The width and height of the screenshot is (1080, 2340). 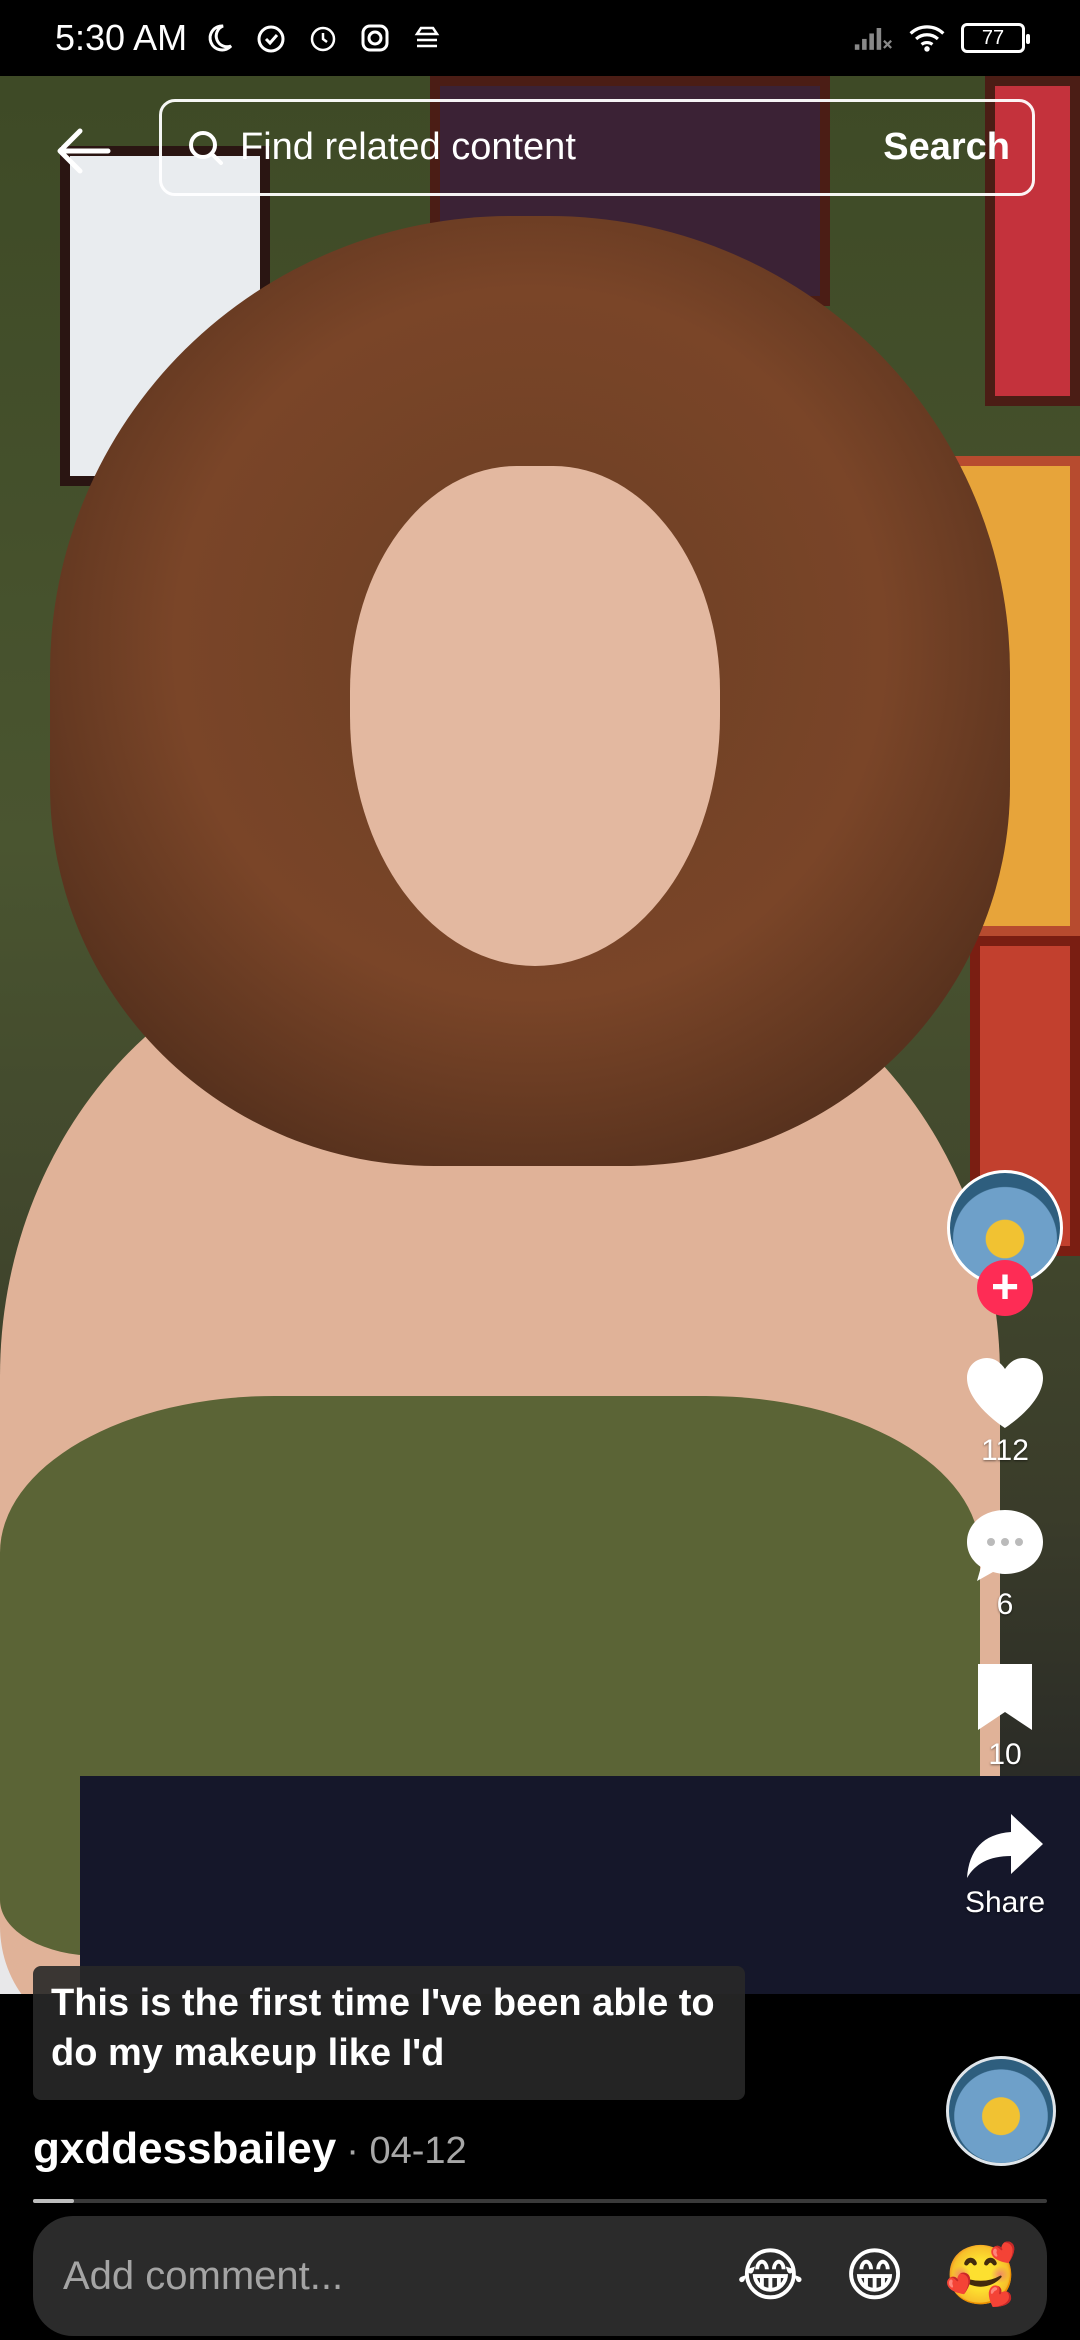 I want to click on share-icon, so click(x=1005, y=1846).